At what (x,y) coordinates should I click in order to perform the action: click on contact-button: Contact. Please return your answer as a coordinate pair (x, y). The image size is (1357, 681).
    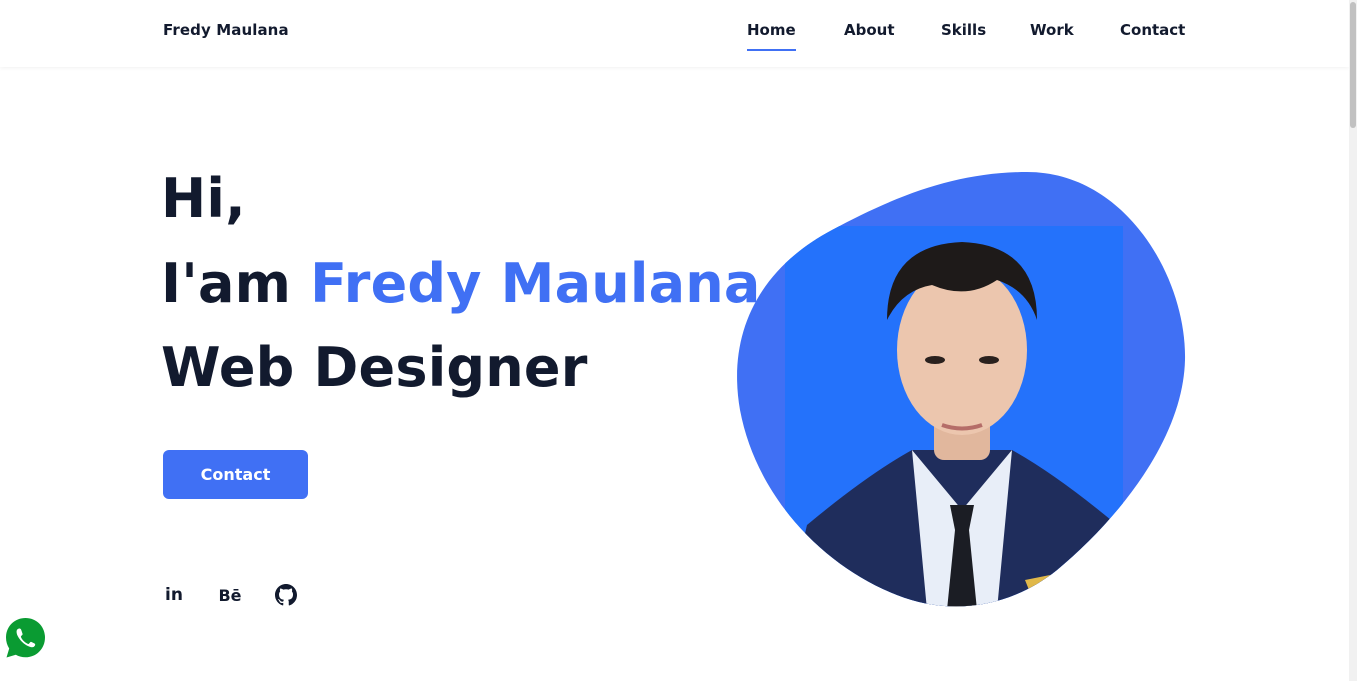
    Looking at the image, I should click on (235, 474).